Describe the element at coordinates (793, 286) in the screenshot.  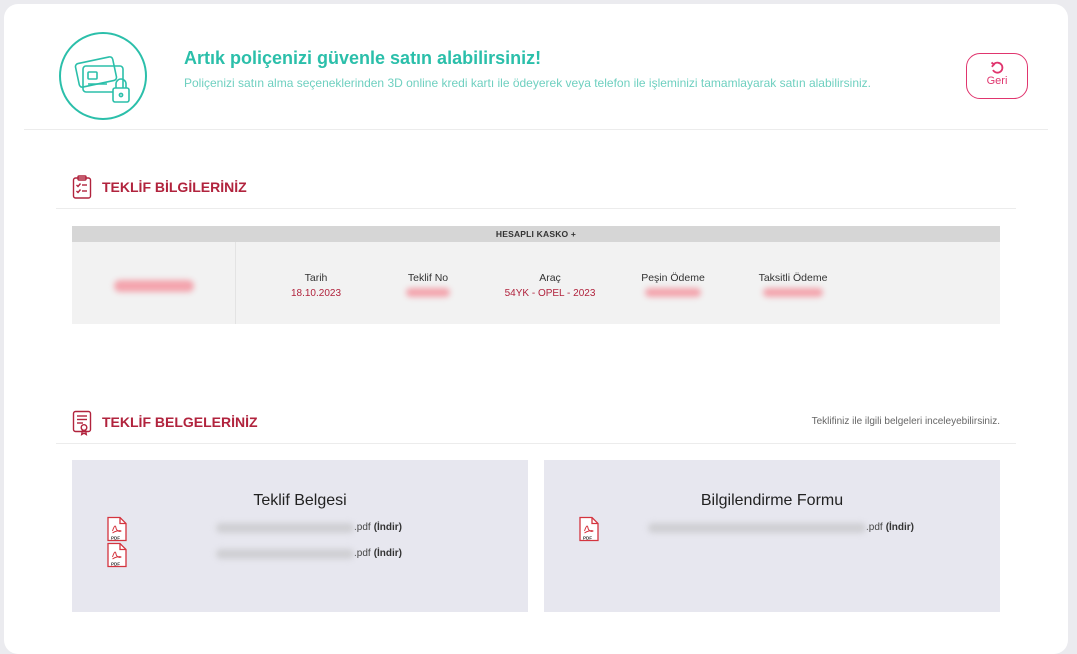
I see `offer-installment-payment: Taksitli Ödeme` at that location.